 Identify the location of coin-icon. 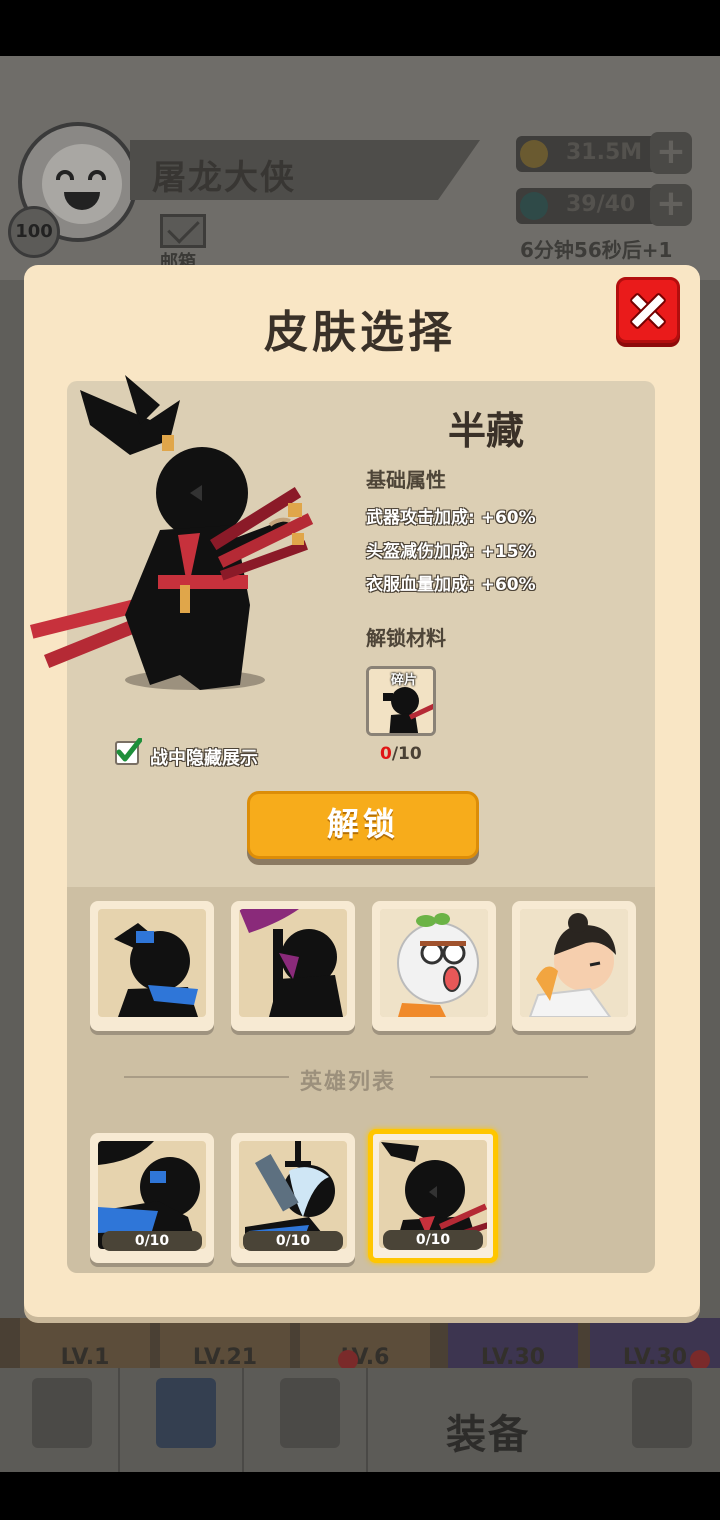
(534, 154).